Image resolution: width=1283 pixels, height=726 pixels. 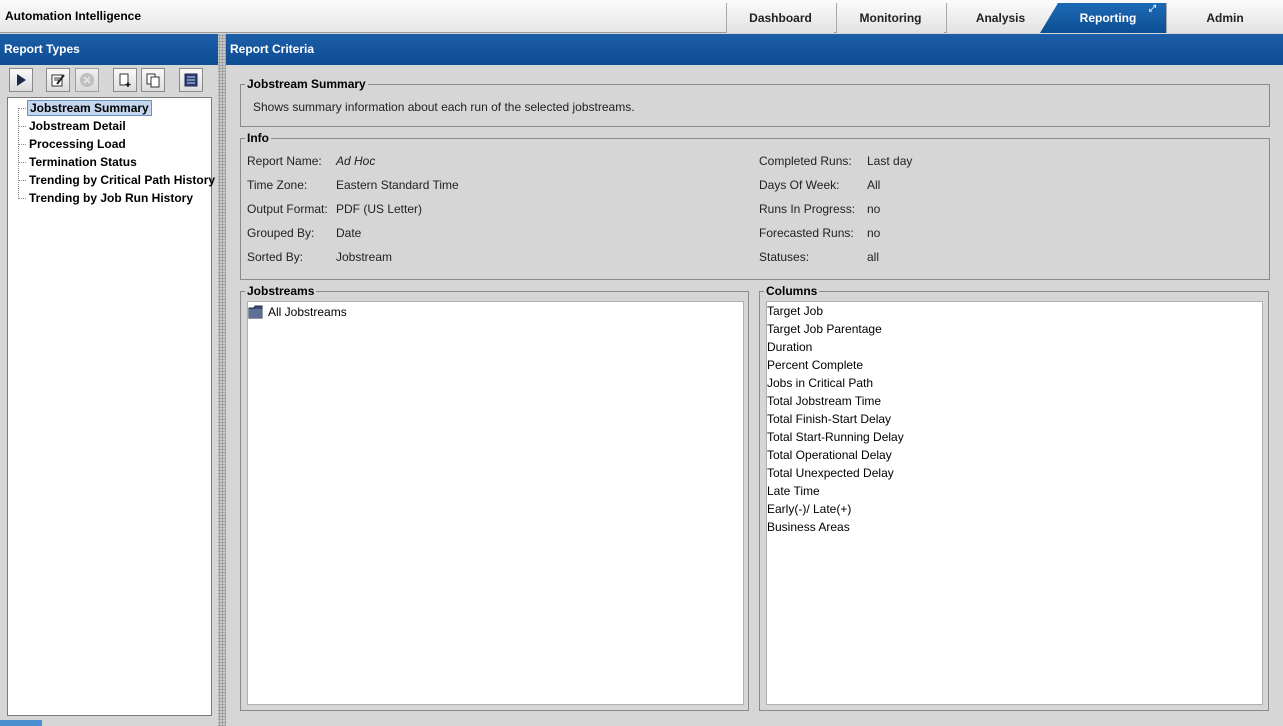 I want to click on forecasted-runs-label: Forecasted Runs:, so click(x=806, y=233).